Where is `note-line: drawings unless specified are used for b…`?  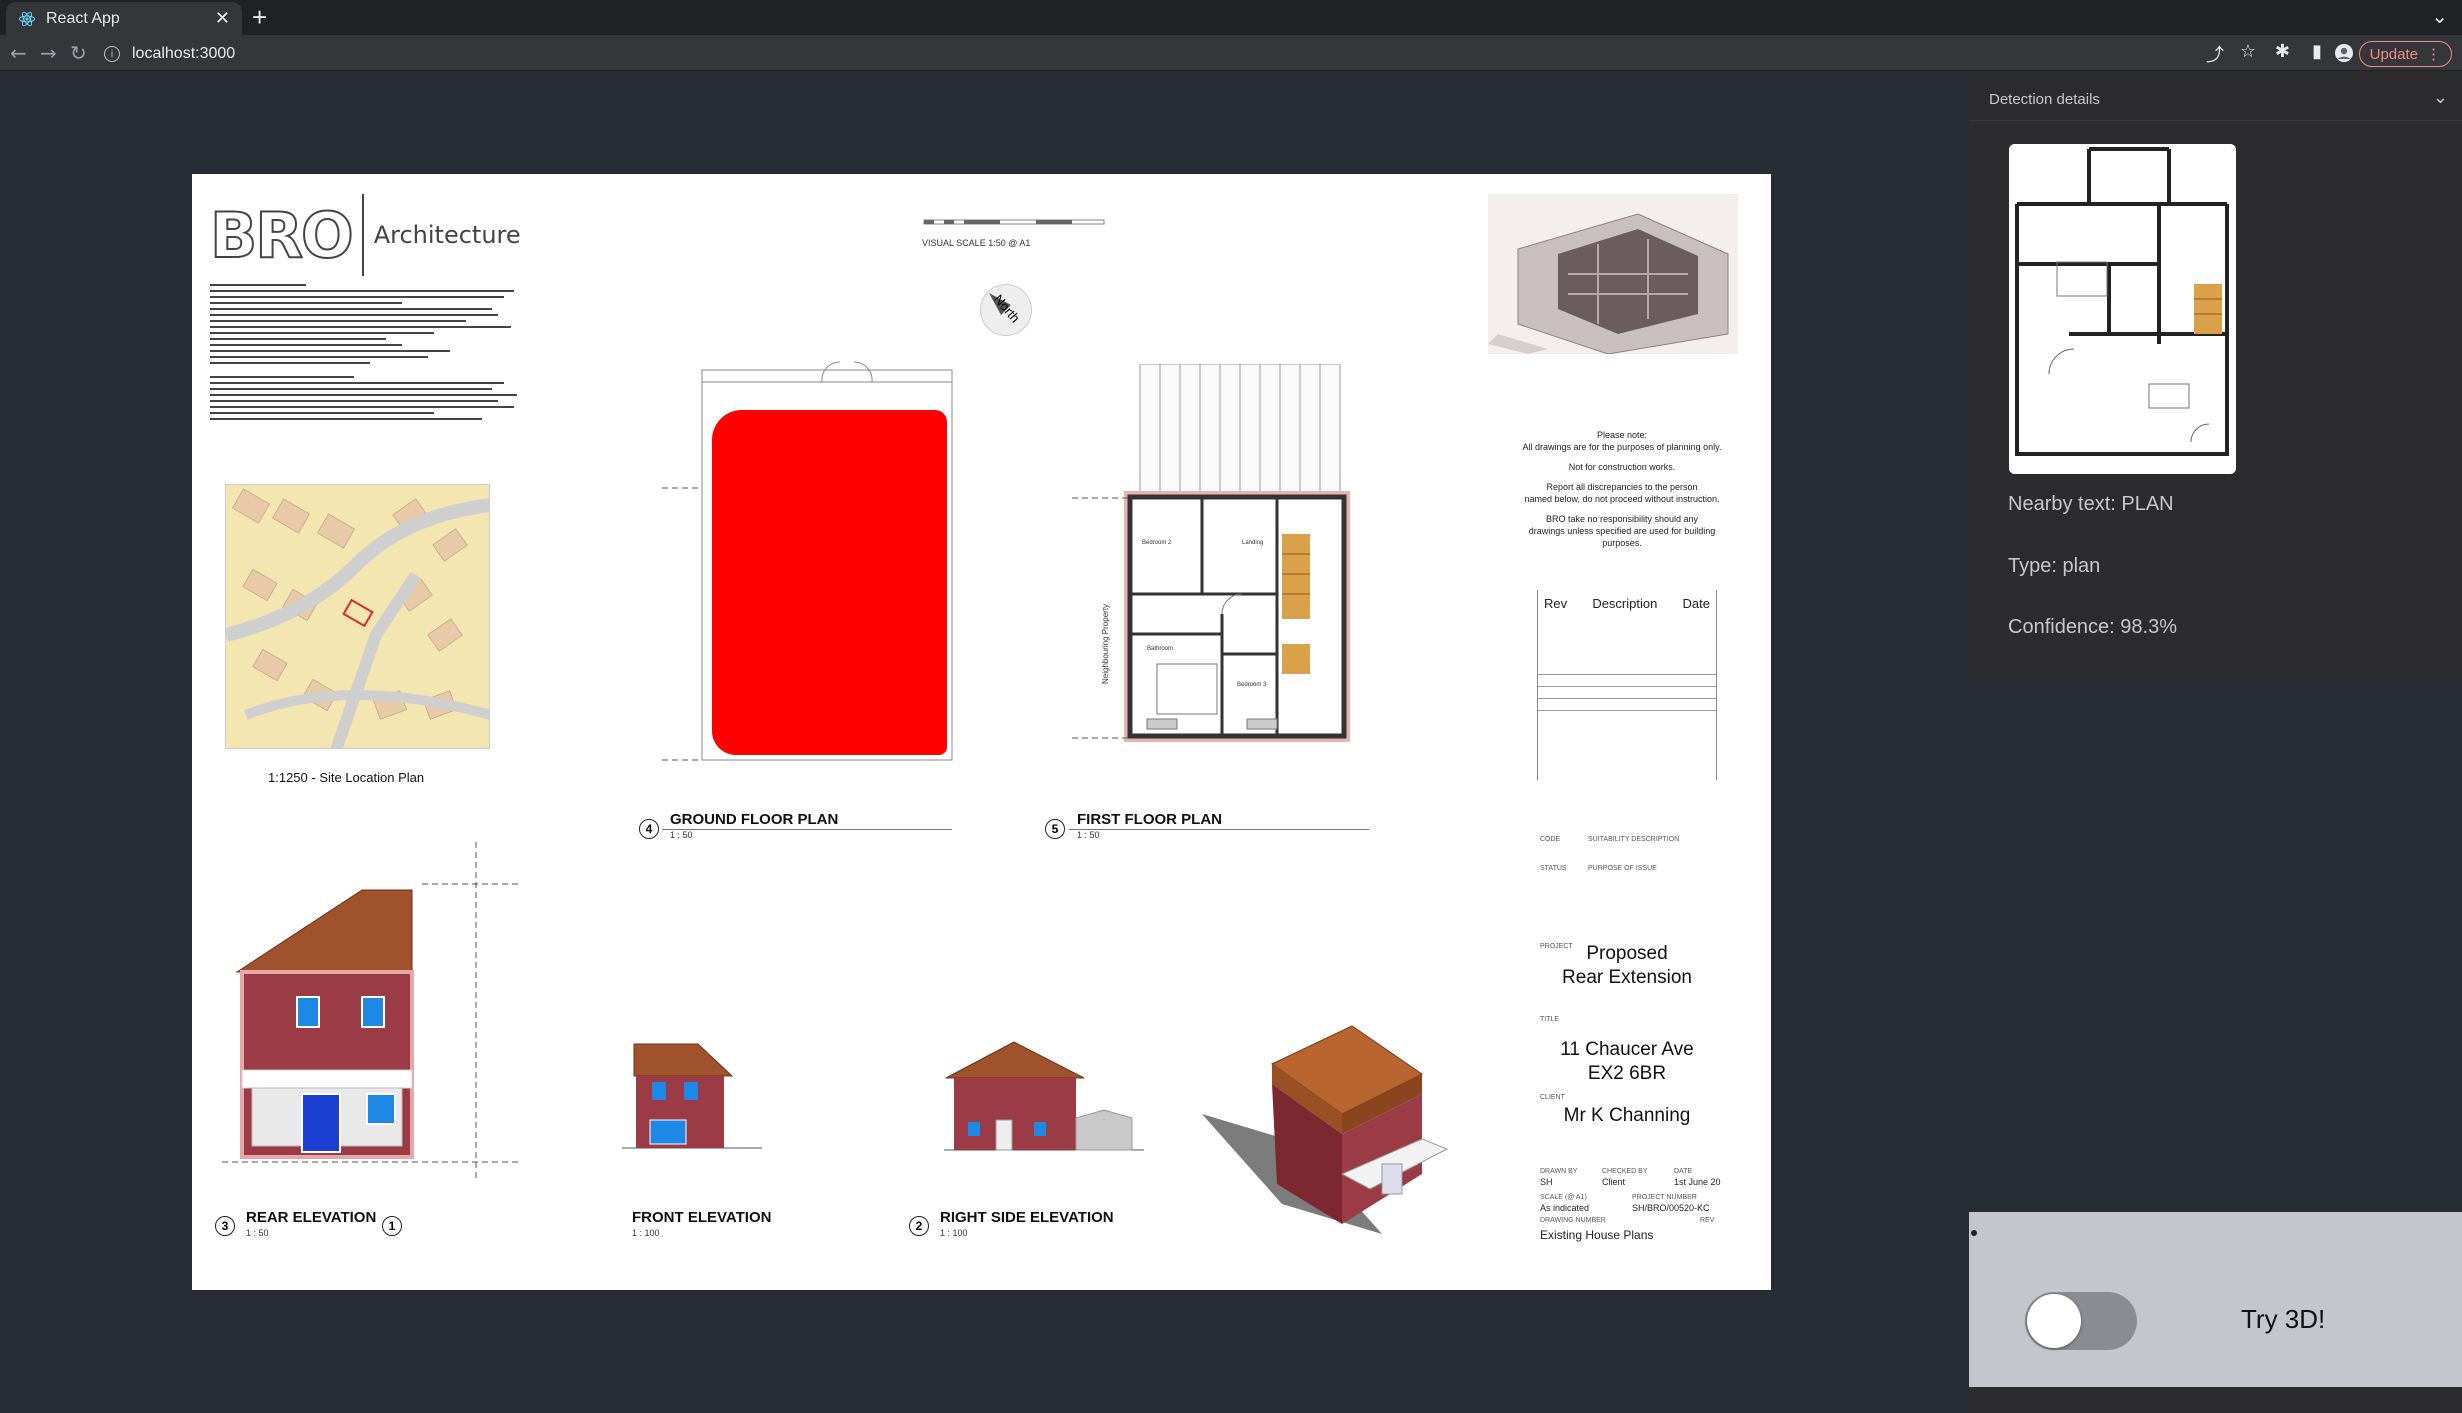
note-line: drawings unless specified are used for b… is located at coordinates (1622, 537).